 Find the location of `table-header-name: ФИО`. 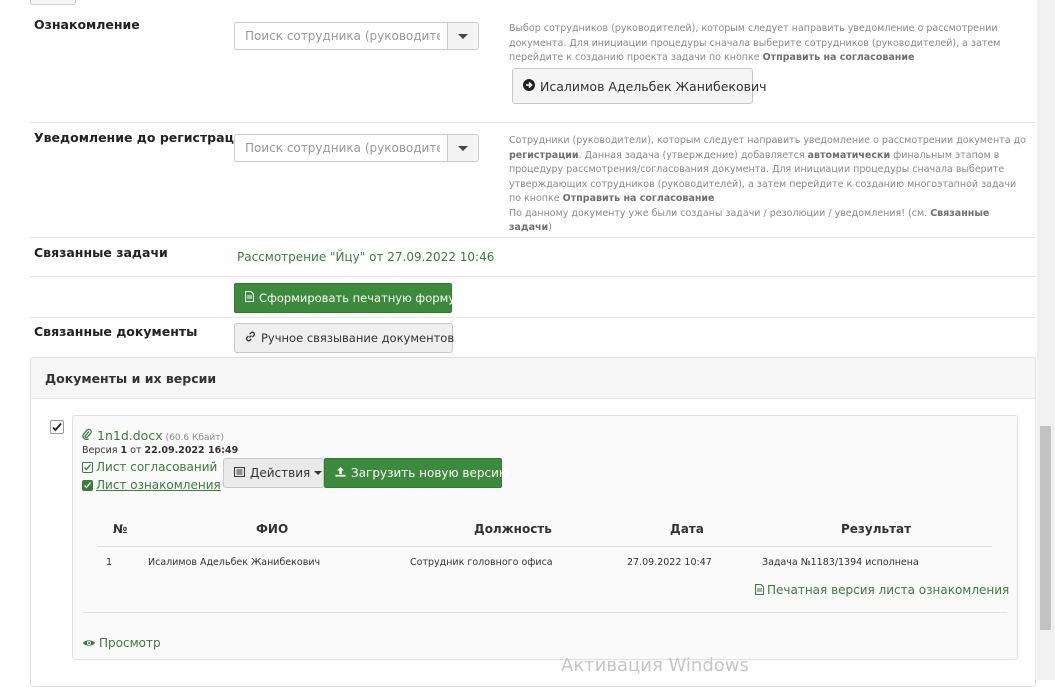

table-header-name: ФИО is located at coordinates (272, 529).